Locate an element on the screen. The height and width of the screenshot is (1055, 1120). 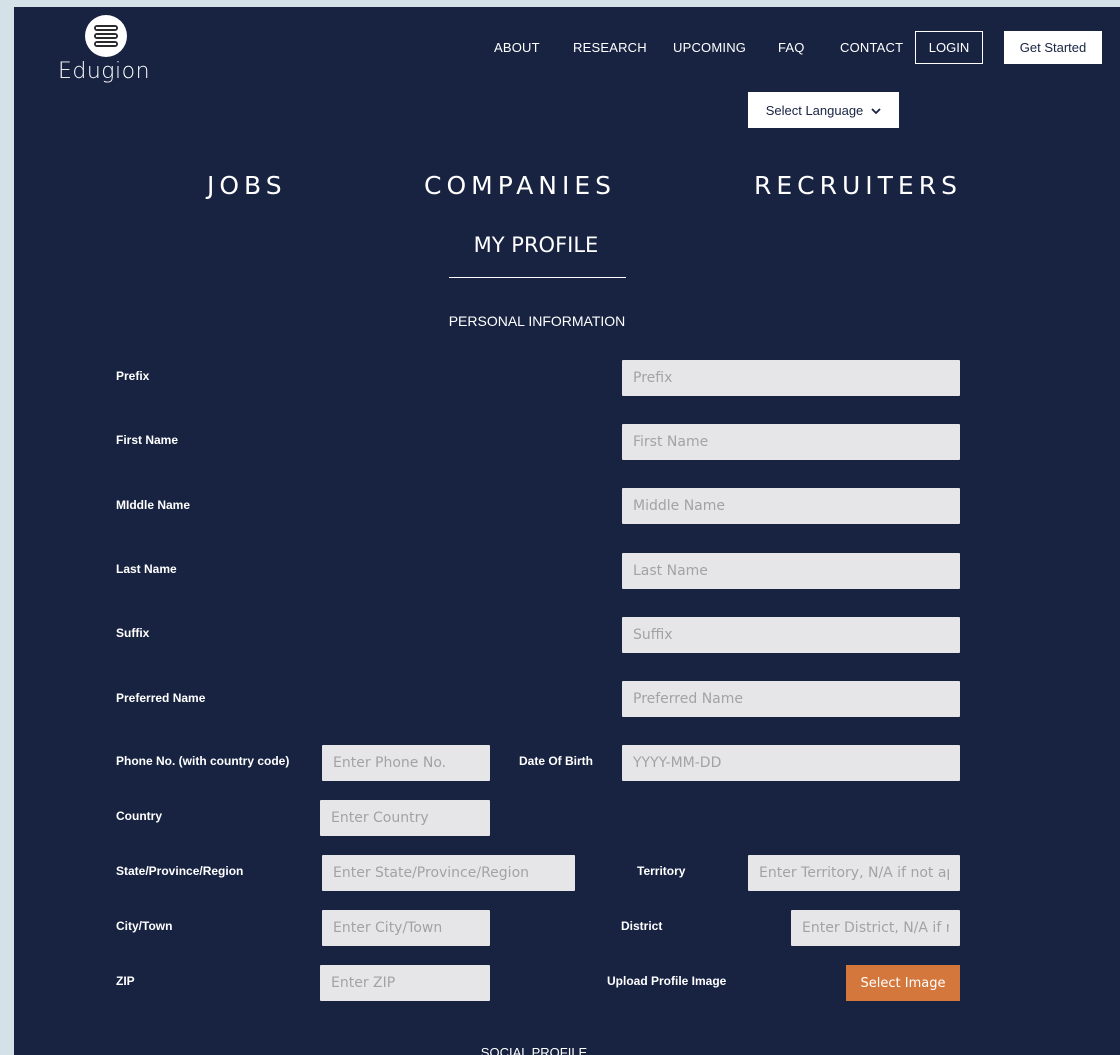
prefix-input is located at coordinates (791, 378).